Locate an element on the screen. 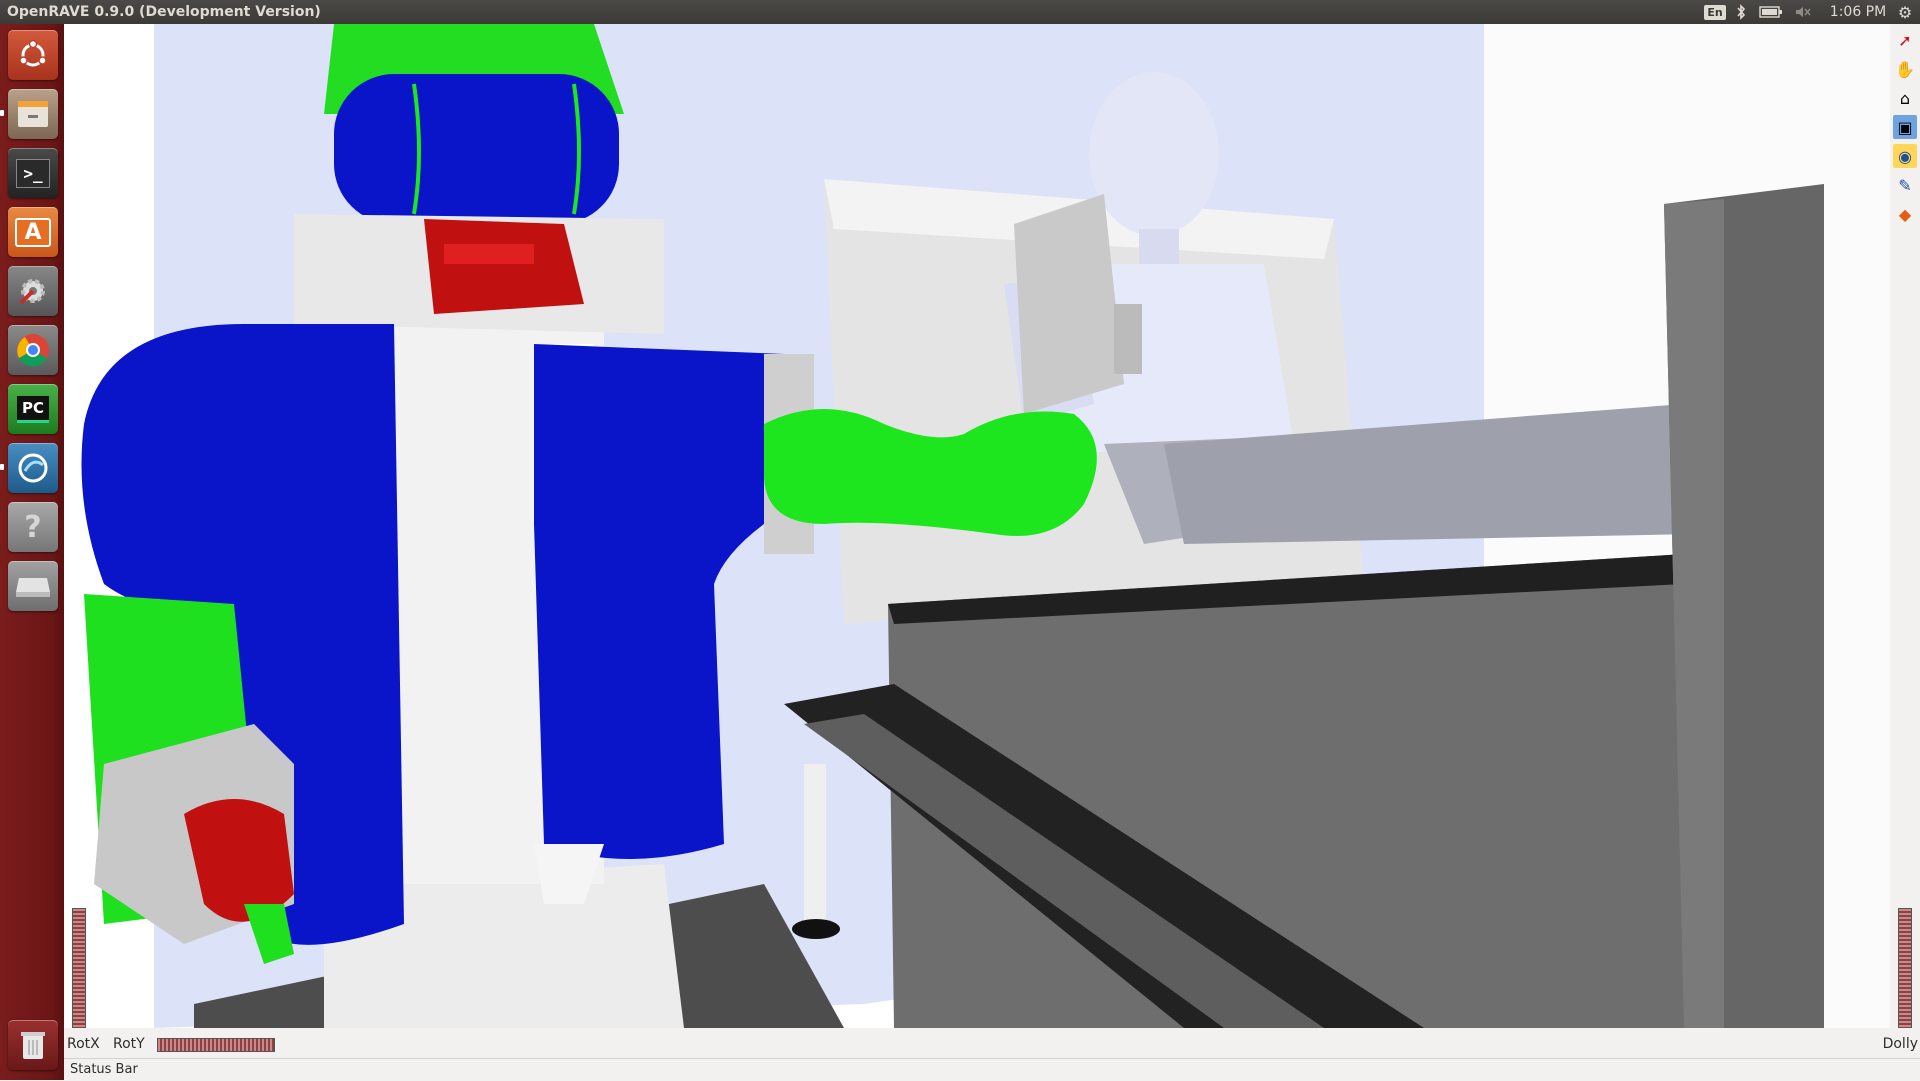 This screenshot has height=1081, width=1920. question-mark-icon: ? is located at coordinates (33, 527).